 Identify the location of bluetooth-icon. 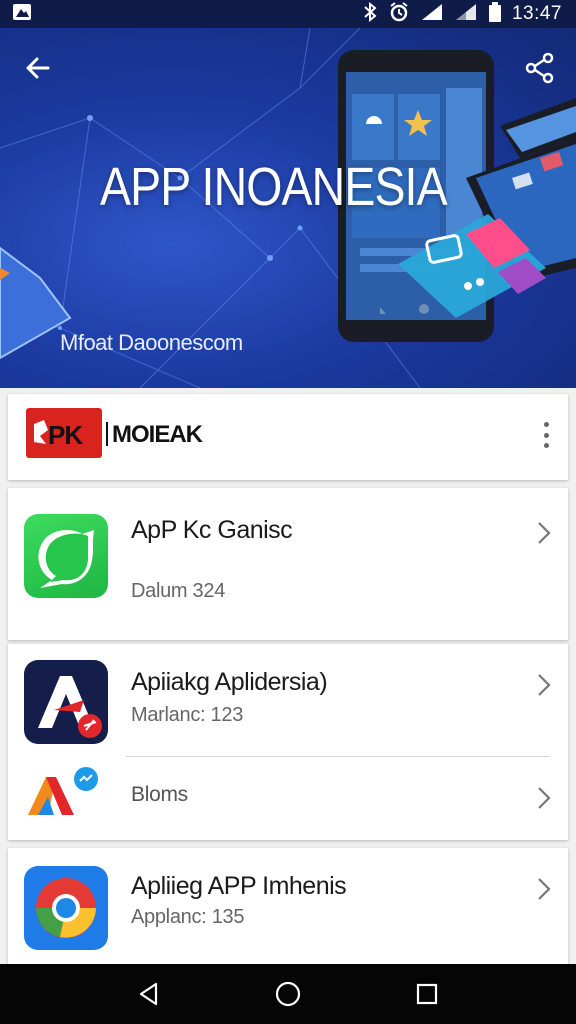
(370, 14).